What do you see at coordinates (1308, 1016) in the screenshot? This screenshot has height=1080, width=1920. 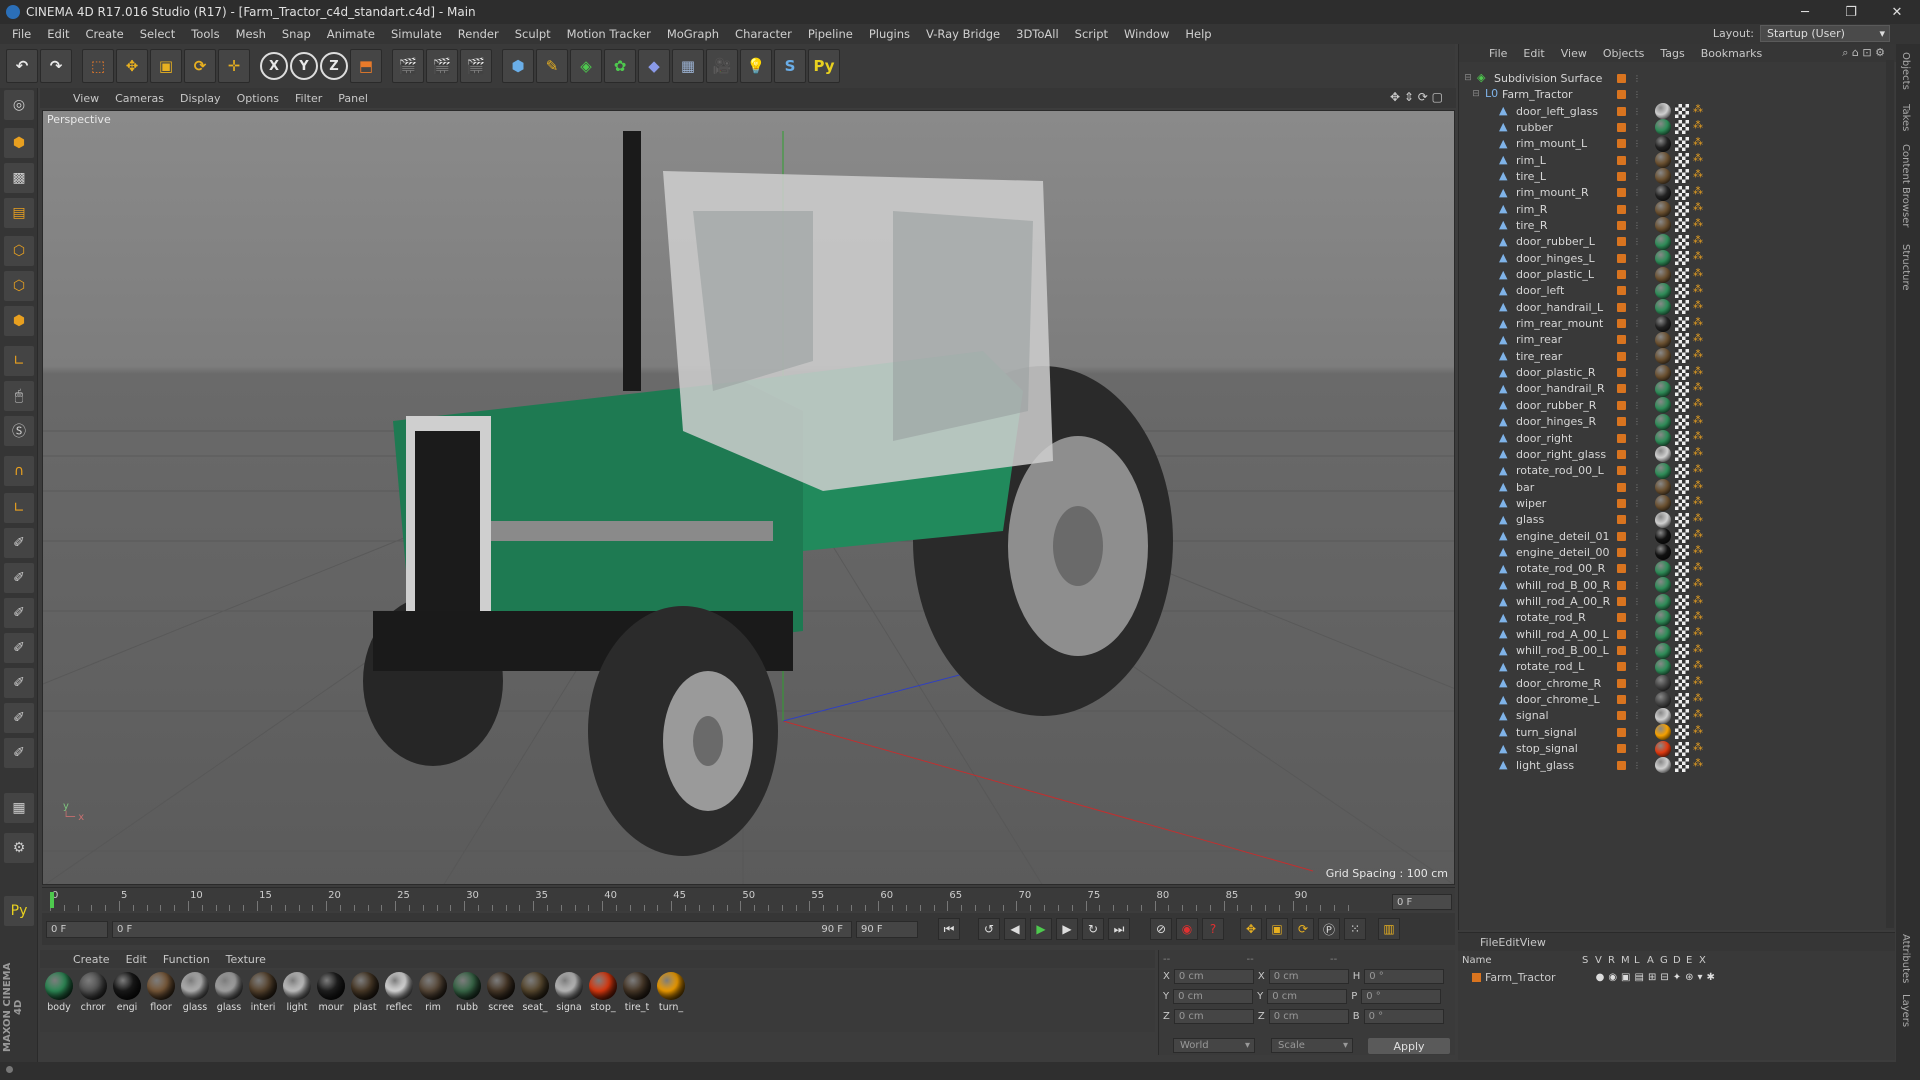 I see `size-field: 0 cm` at bounding box center [1308, 1016].